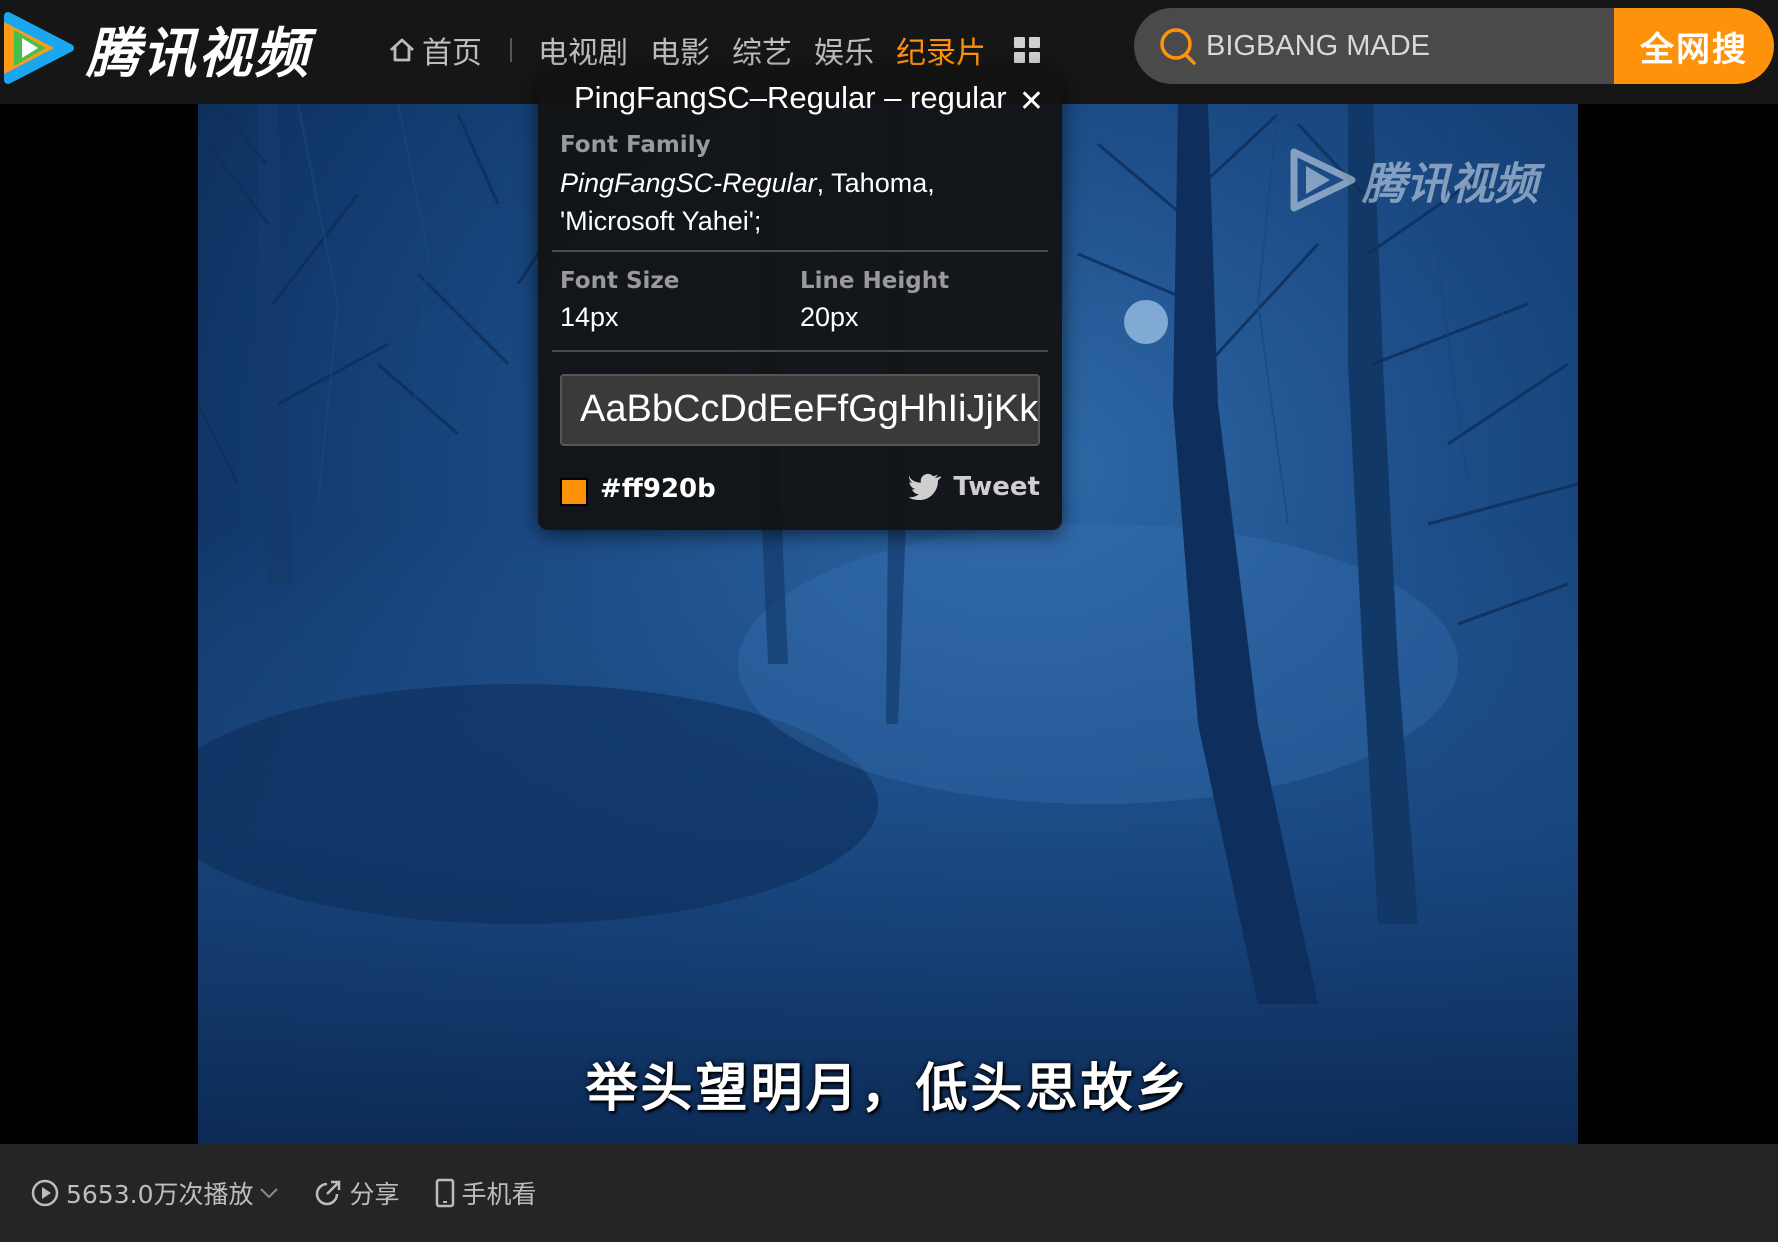  What do you see at coordinates (1178, 46) in the screenshot?
I see `search-icon` at bounding box center [1178, 46].